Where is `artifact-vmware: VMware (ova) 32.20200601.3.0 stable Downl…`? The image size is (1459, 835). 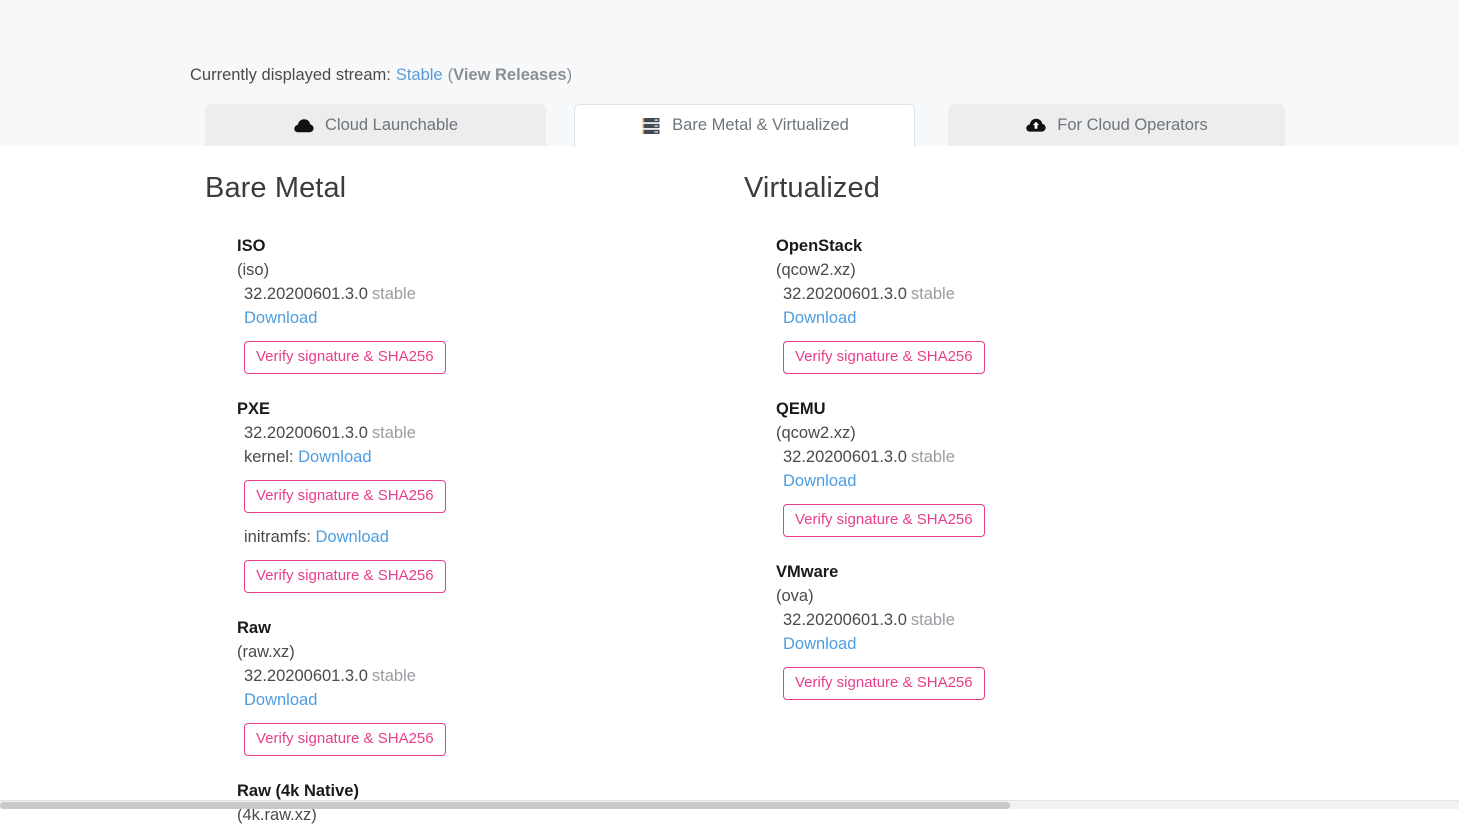 artifact-vmware: VMware (ova) 32.20200601.3.0 stable Downl… is located at coordinates (1020, 630).